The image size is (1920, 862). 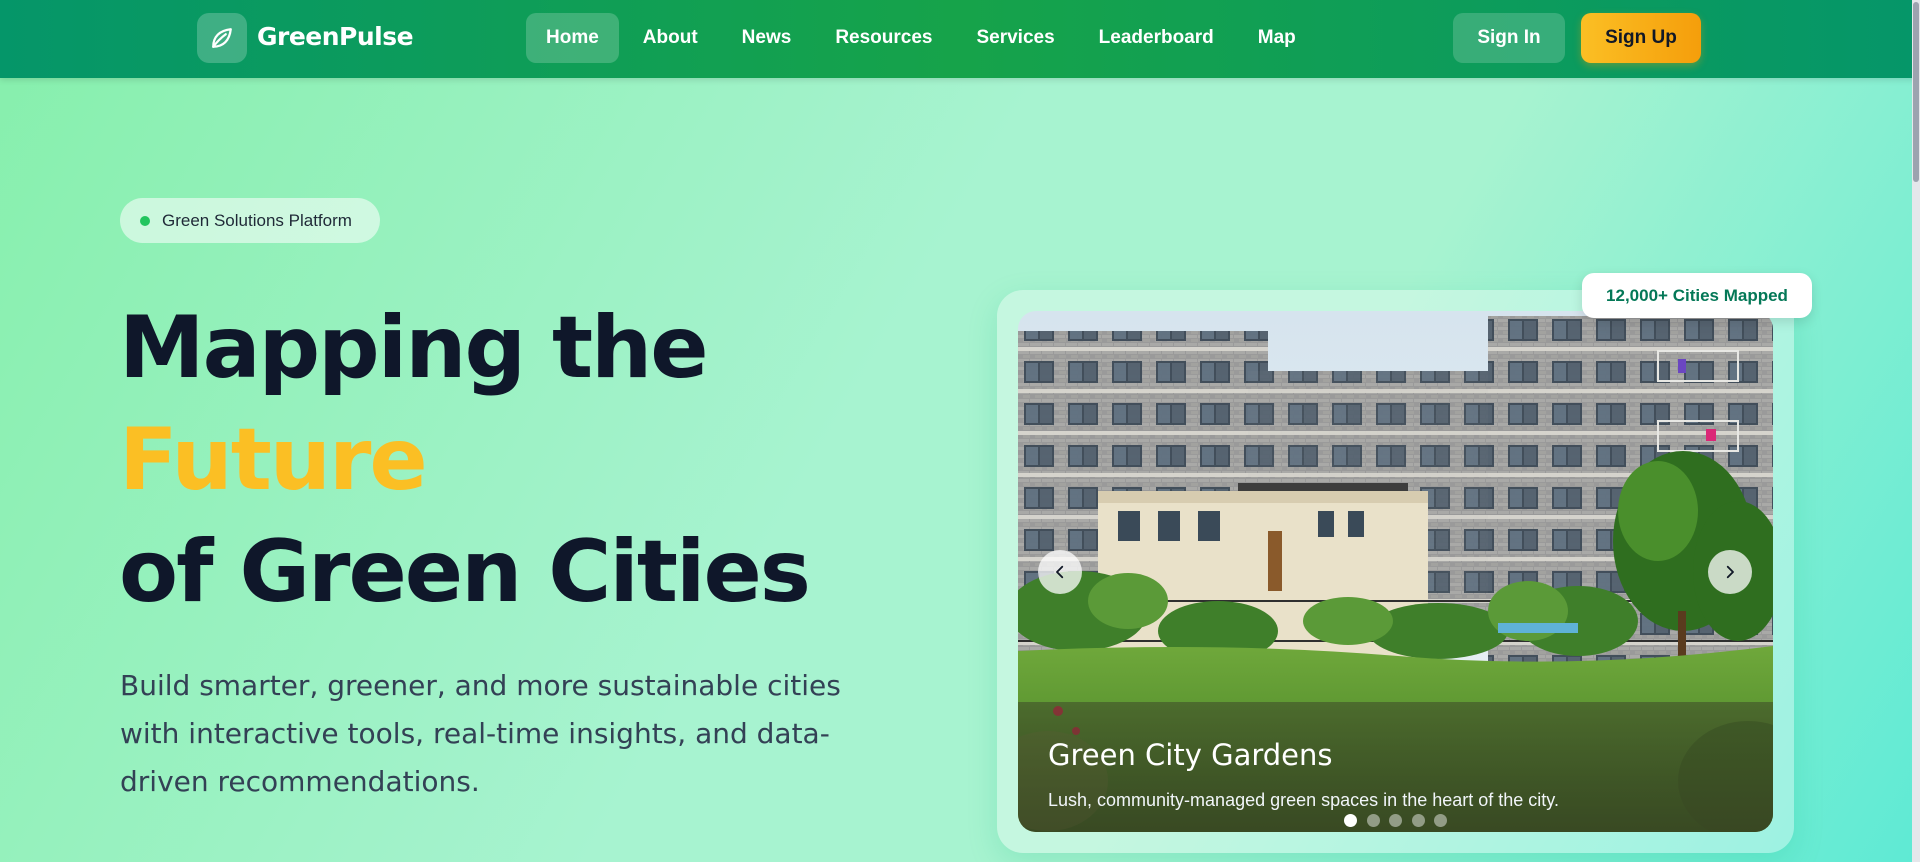 I want to click on scrollbar-thumb, so click(x=1916, y=92).